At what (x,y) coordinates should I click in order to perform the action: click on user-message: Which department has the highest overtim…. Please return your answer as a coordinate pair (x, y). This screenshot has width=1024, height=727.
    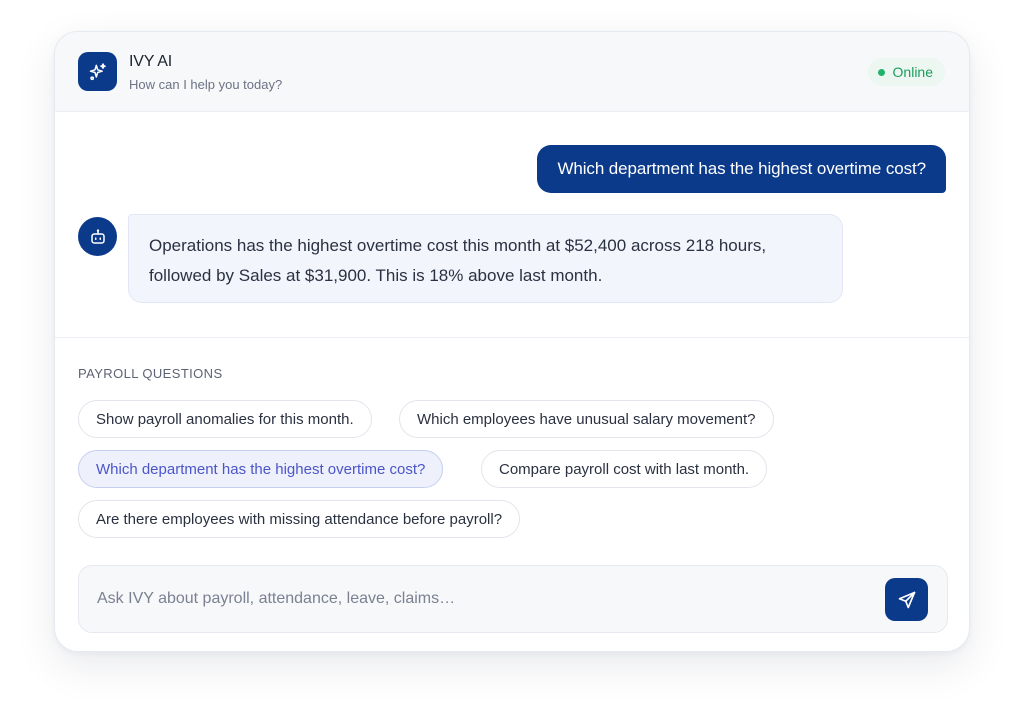
    Looking at the image, I should click on (741, 169).